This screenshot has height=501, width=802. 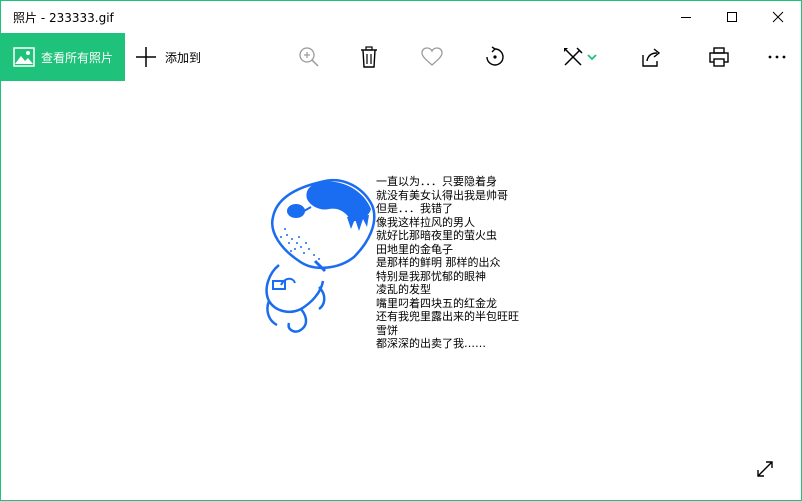 What do you see at coordinates (447, 316) in the screenshot?
I see `caption-line: 还有我兜里露出来的半包旺旺` at bounding box center [447, 316].